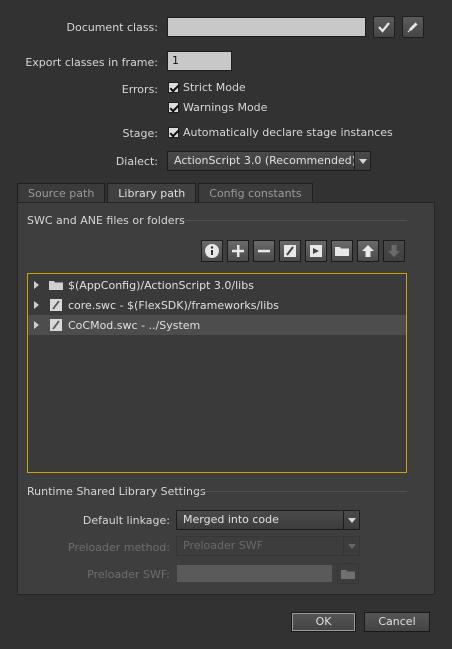 The height and width of the screenshot is (649, 452). Describe the element at coordinates (152, 193) in the screenshot. I see `tab-library-path: Library path` at that location.